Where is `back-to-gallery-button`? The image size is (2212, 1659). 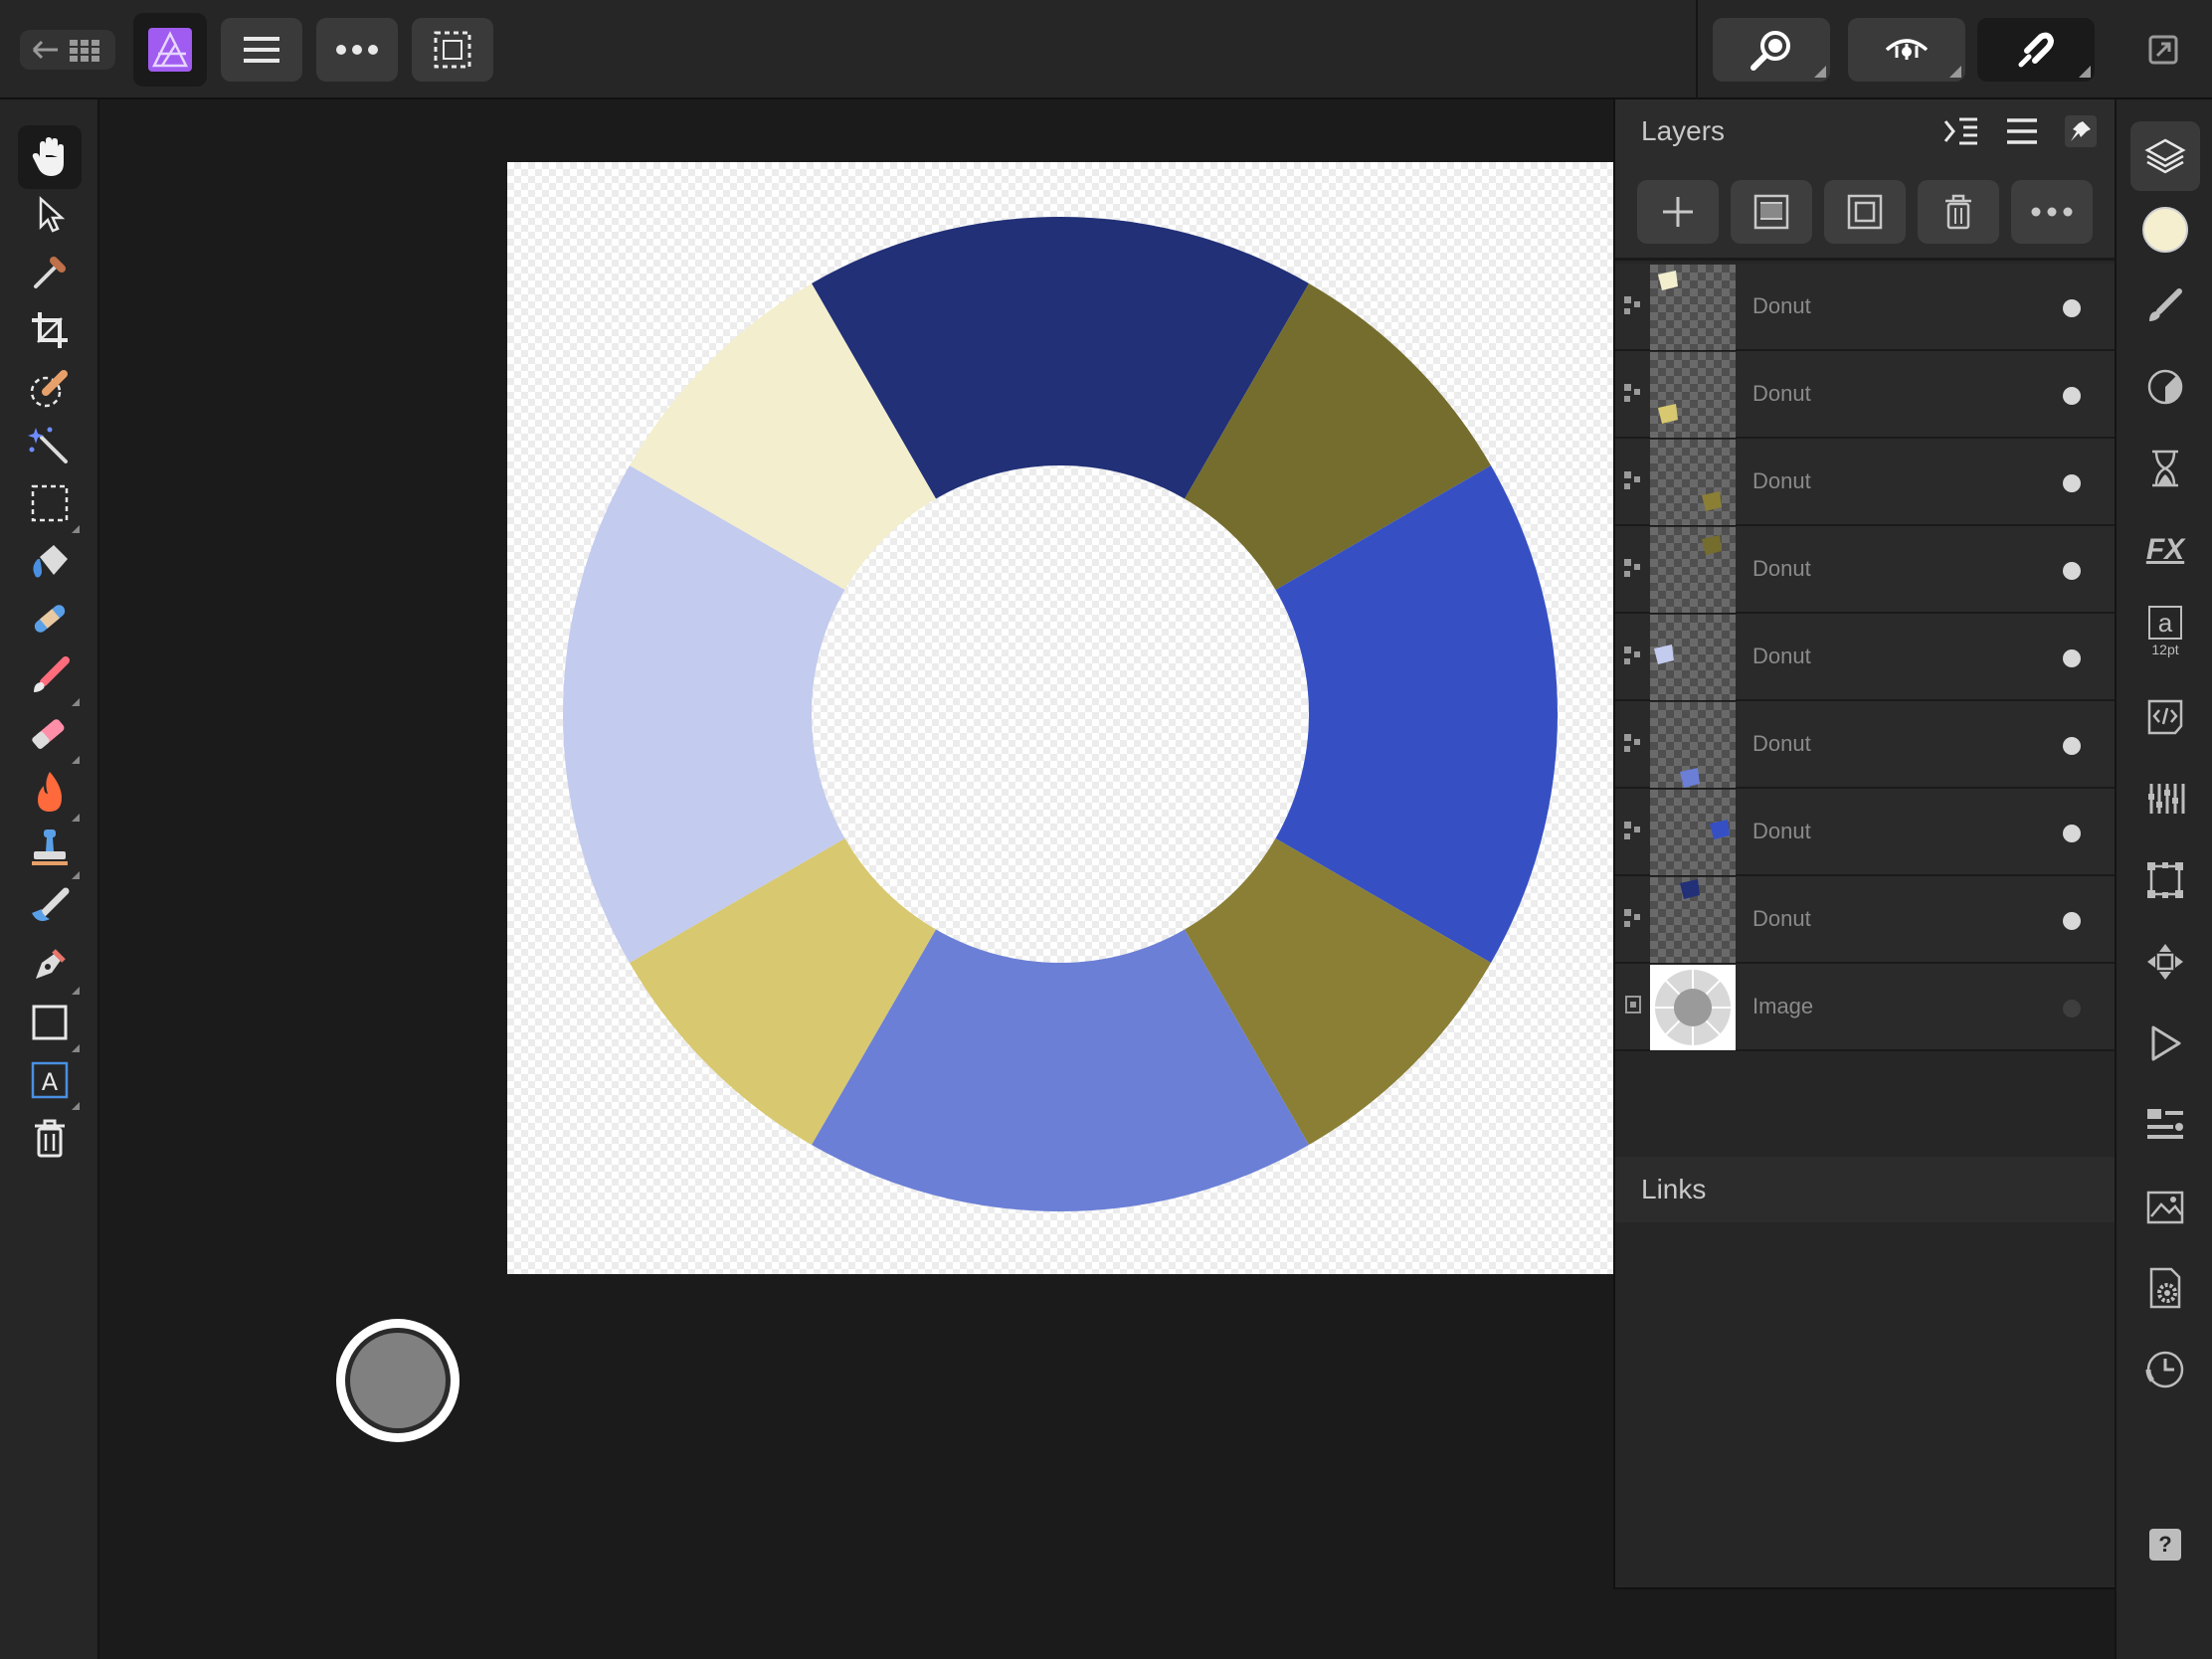 back-to-gallery-button is located at coordinates (67, 50).